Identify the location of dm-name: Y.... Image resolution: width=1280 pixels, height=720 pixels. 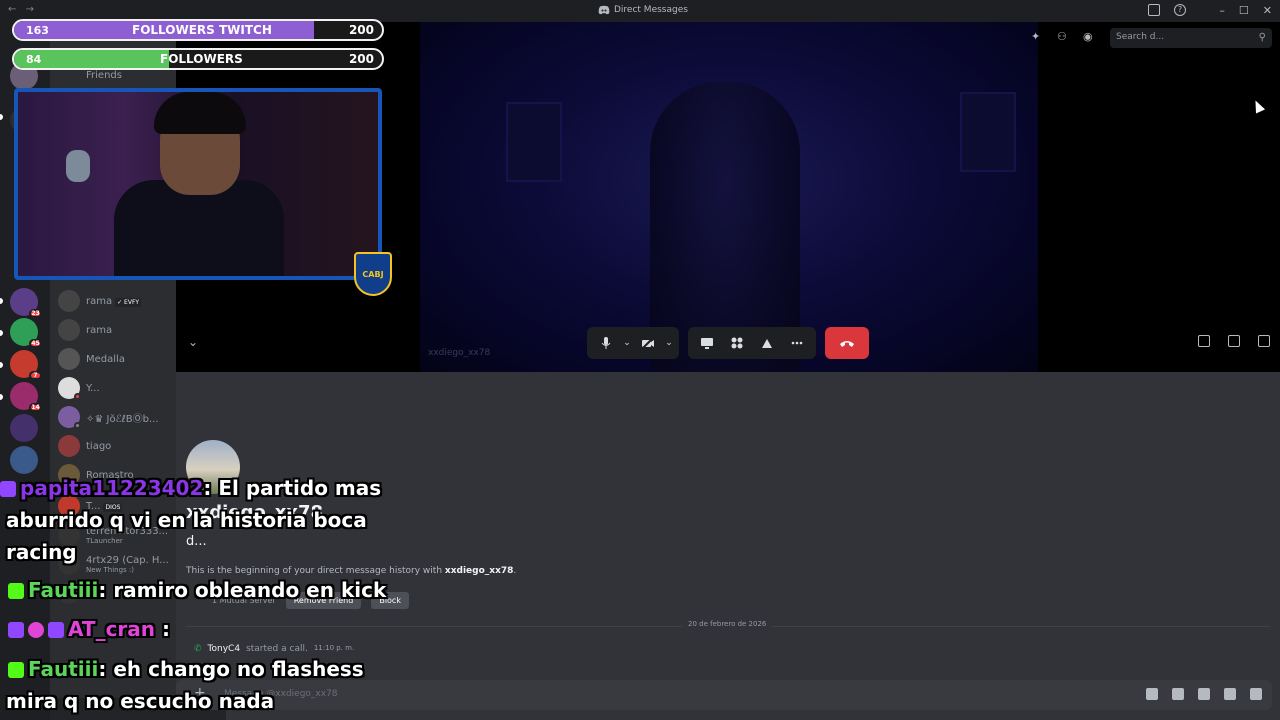
(93, 388).